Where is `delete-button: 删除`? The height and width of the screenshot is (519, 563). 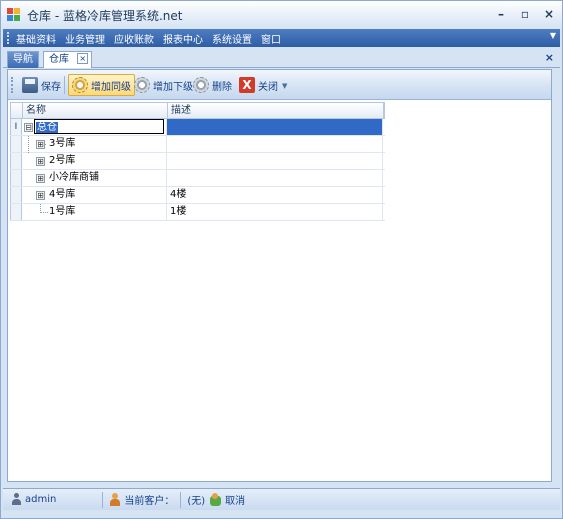
delete-button: 删除 is located at coordinates (212, 85).